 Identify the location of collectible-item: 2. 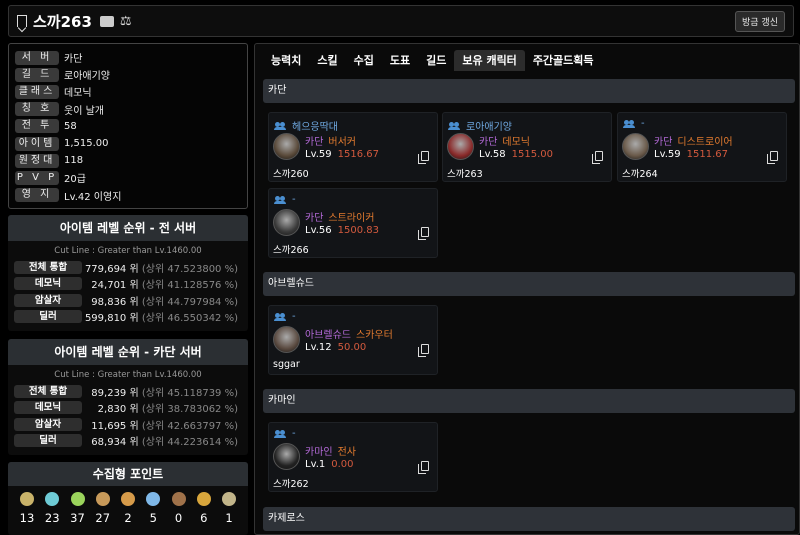
(128, 508).